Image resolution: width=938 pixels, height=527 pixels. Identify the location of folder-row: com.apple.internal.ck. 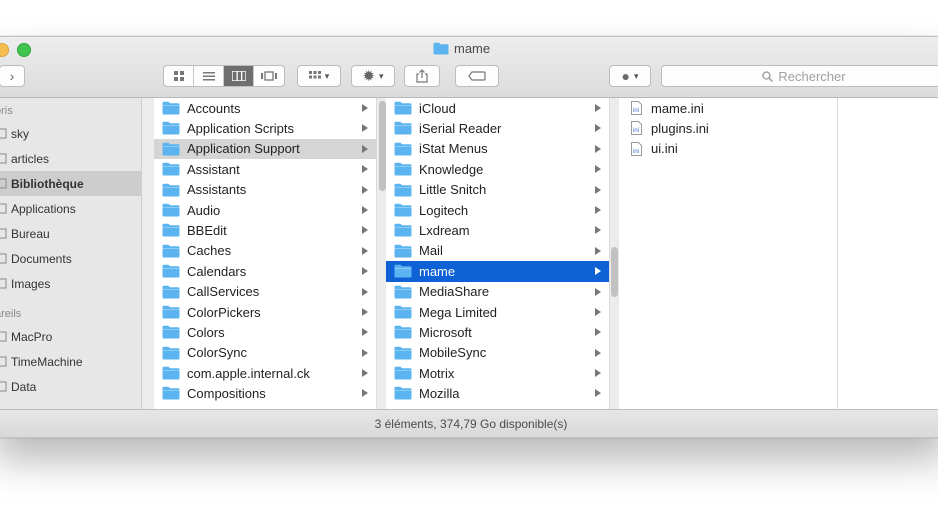
(265, 373).